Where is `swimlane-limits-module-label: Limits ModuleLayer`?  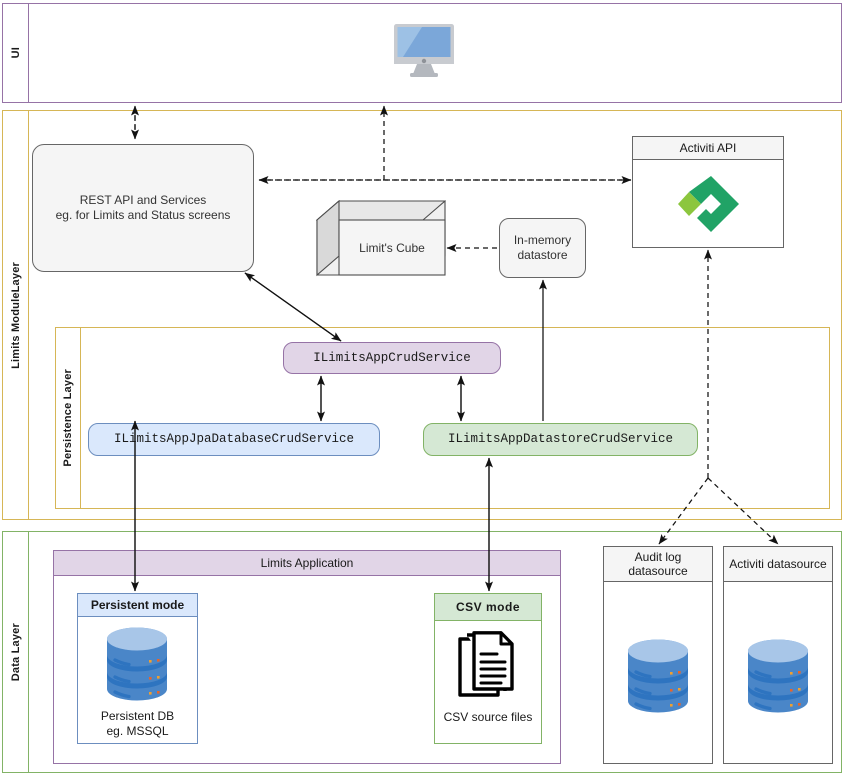 swimlane-limits-module-label: Limits ModuleLayer is located at coordinates (16, 315).